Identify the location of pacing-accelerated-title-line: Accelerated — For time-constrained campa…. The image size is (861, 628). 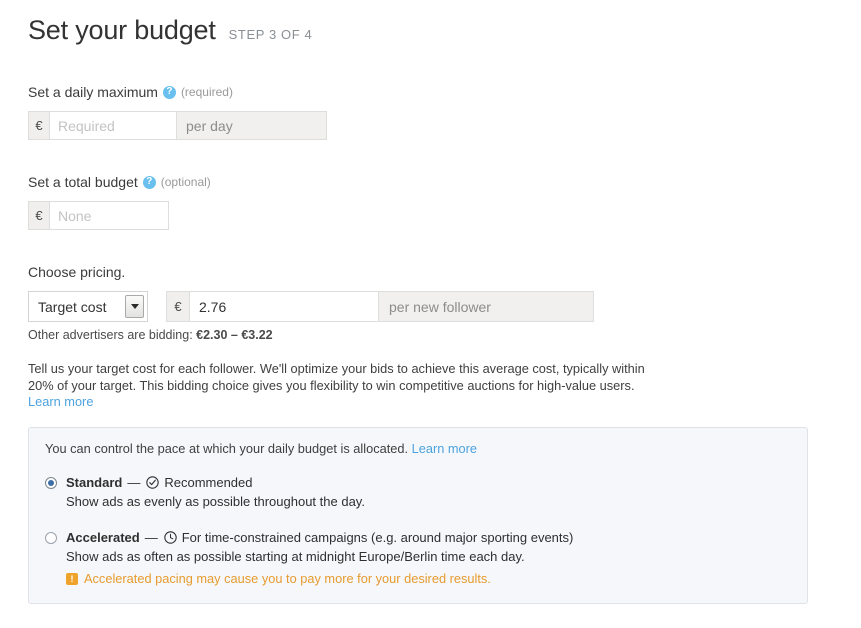
(319, 538).